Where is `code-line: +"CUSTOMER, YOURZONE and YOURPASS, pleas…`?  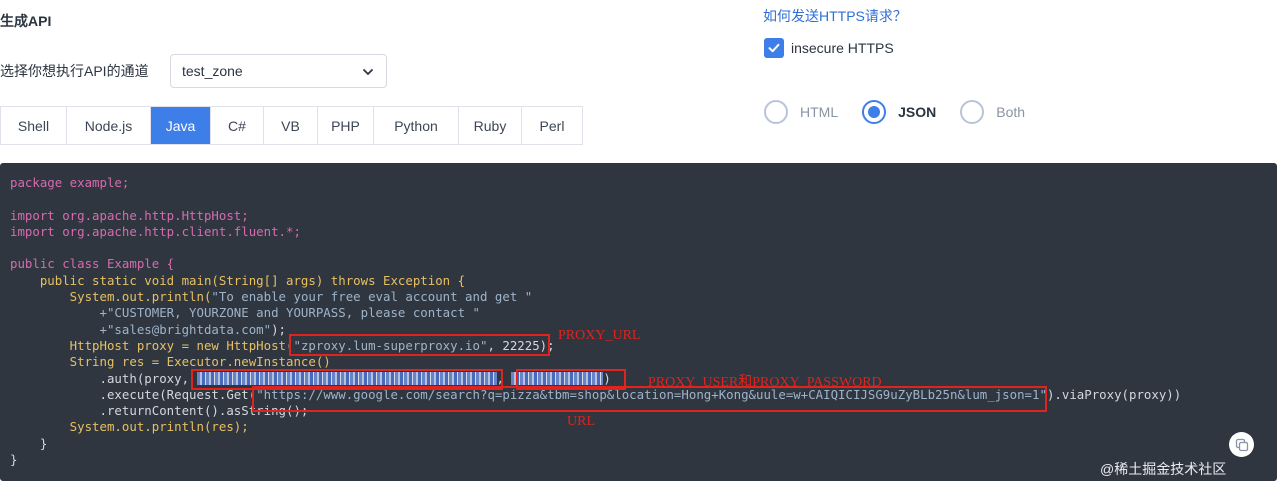 code-line: +"CUSTOMER, YOURZONE and YOURPASS, pleas… is located at coordinates (245, 313).